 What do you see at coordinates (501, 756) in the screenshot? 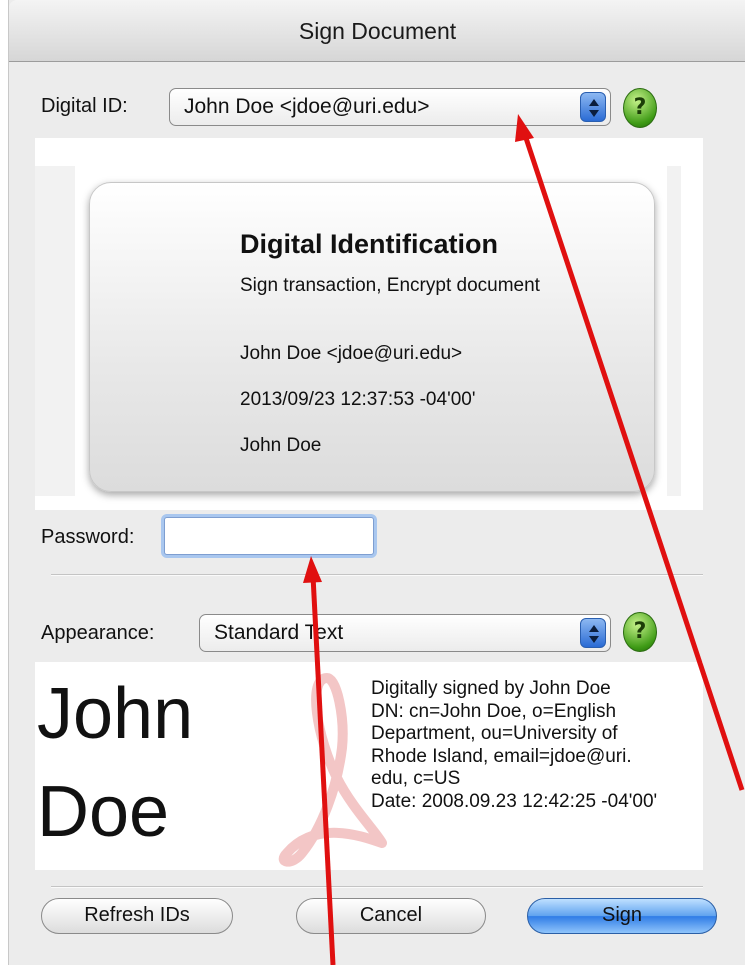
I see `signature-detail-line: Rhode Island, email=jdoe@uri.` at bounding box center [501, 756].